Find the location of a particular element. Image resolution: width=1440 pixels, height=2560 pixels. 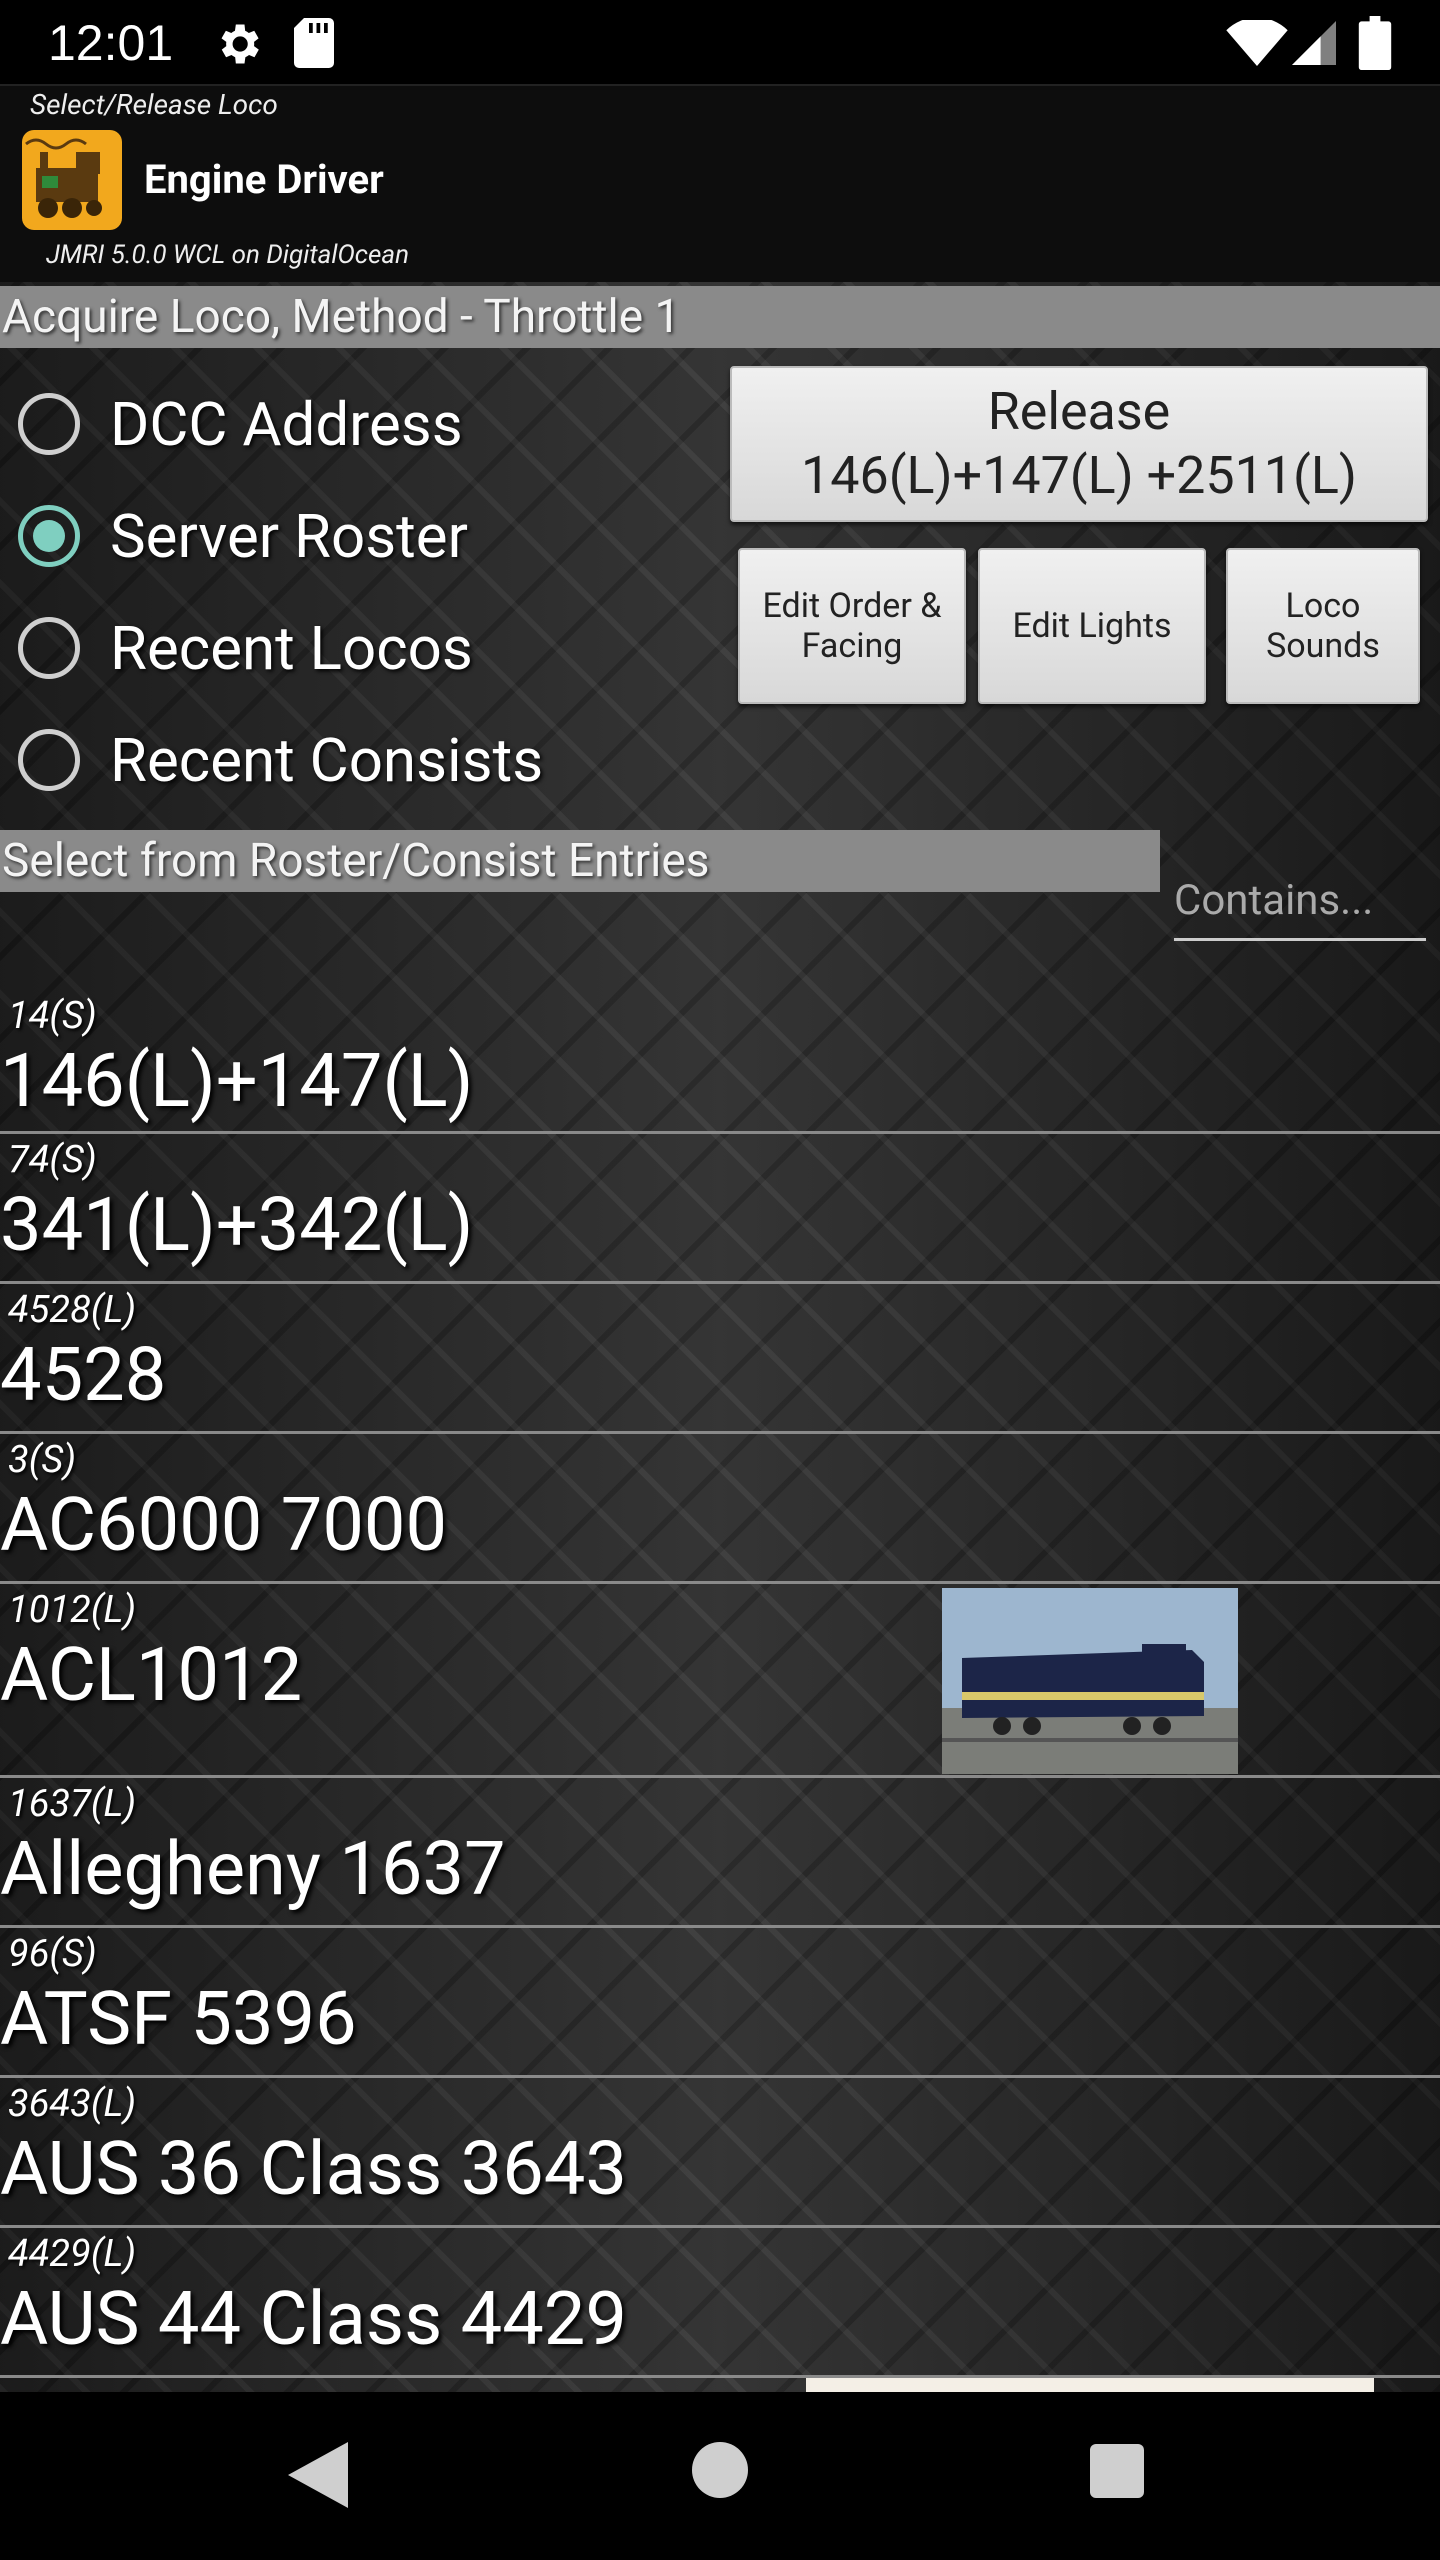

roster-row: 1012(L) ACL1012 is located at coordinates (720, 1681).